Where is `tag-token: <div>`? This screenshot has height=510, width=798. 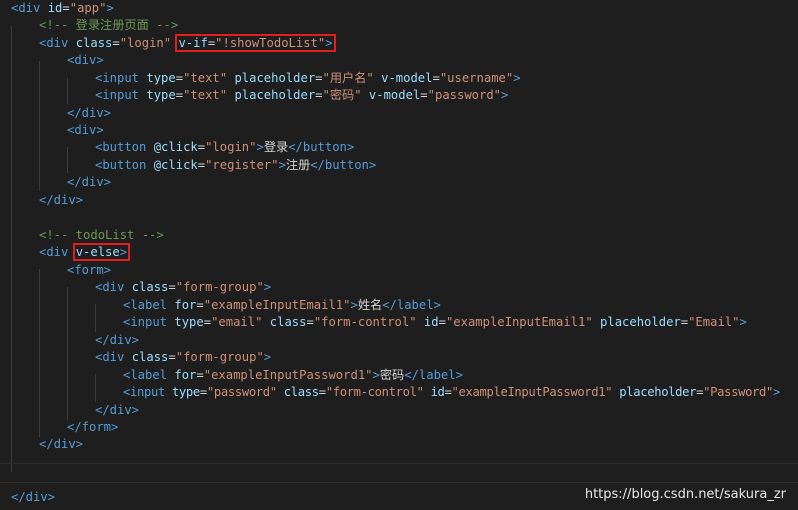 tag-token: <div> is located at coordinates (85, 60).